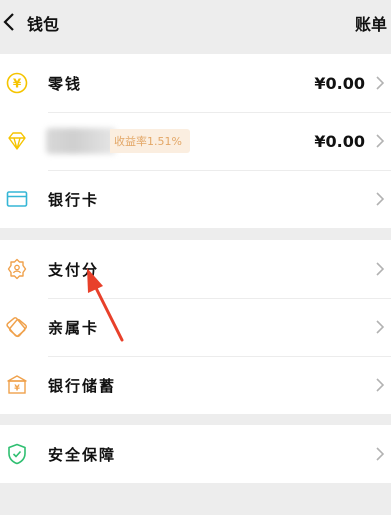 This screenshot has width=391, height=515. What do you see at coordinates (195, 385) in the screenshot?
I see `list-item-bank-savings: ¥ 银行储蓄` at bounding box center [195, 385].